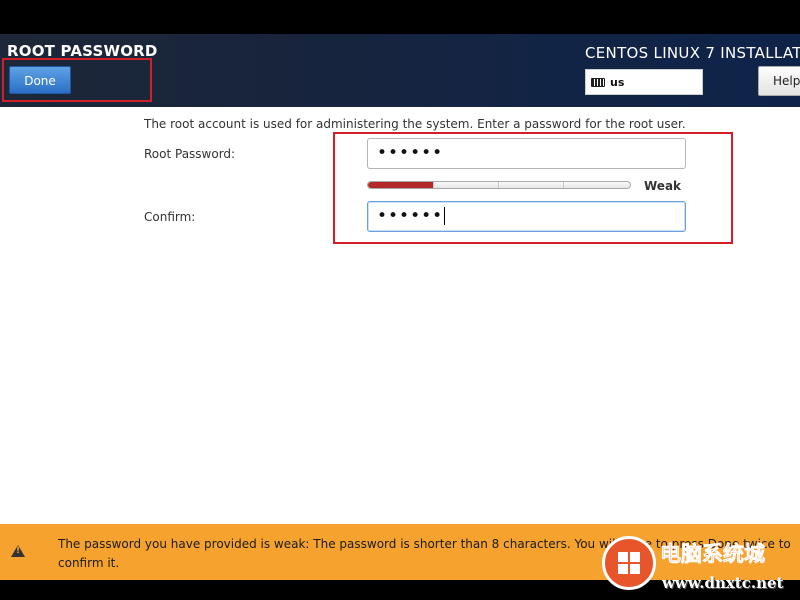 The height and width of the screenshot is (600, 800). I want to click on confirm-label: Confirm:, so click(170, 217).